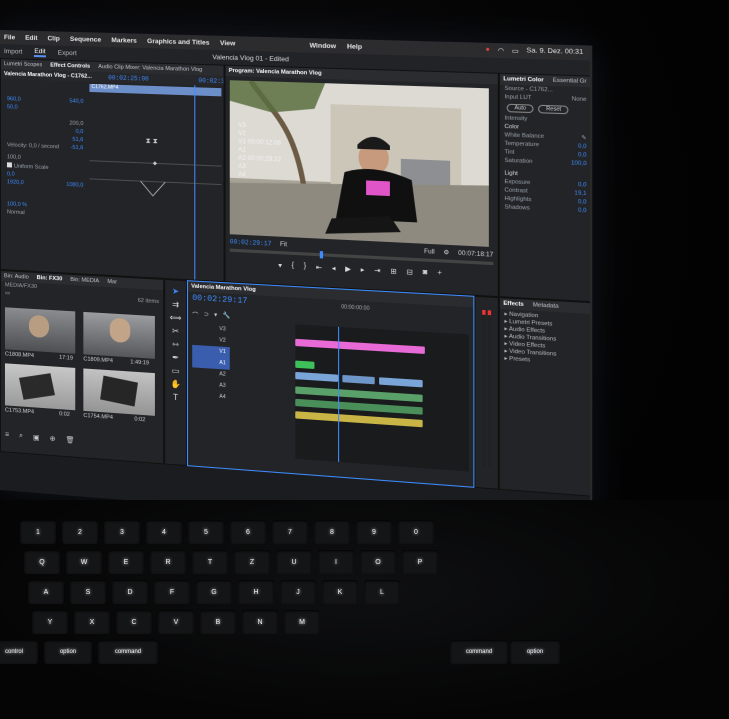 Image resolution: width=729 pixels, height=719 pixels. I want to click on snap-icon: ⌒, so click(195, 315).